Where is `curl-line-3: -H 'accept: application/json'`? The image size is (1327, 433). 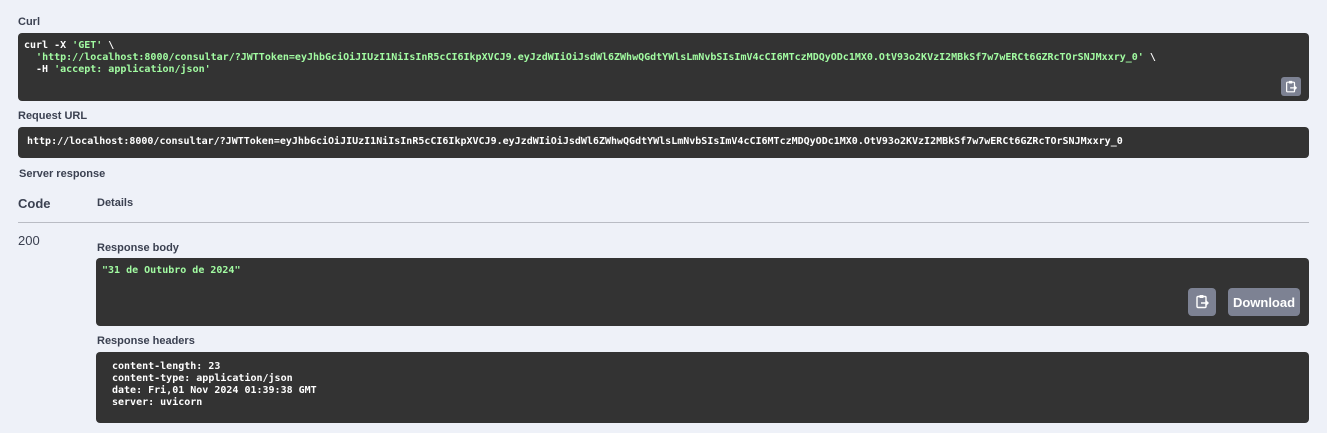 curl-line-3: -H 'accept: application/json' is located at coordinates (117, 69).